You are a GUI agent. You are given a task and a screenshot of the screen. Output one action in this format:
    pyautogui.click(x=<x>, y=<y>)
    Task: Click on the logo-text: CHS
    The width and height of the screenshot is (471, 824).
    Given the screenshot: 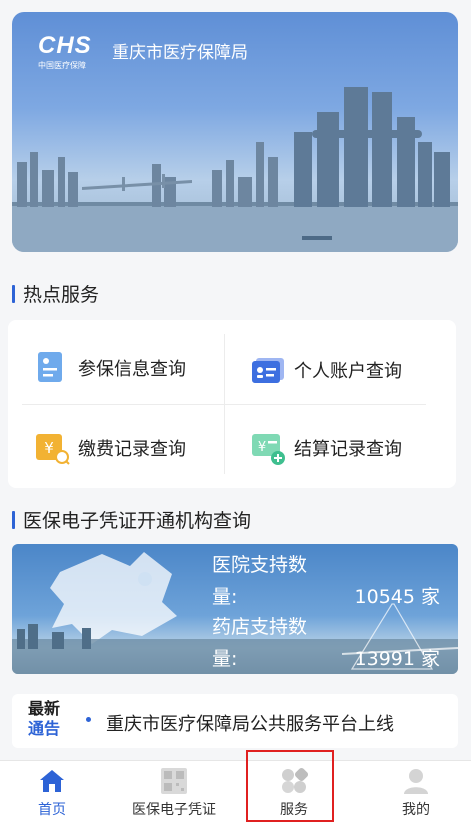 What is the action you would take?
    pyautogui.click(x=65, y=45)
    